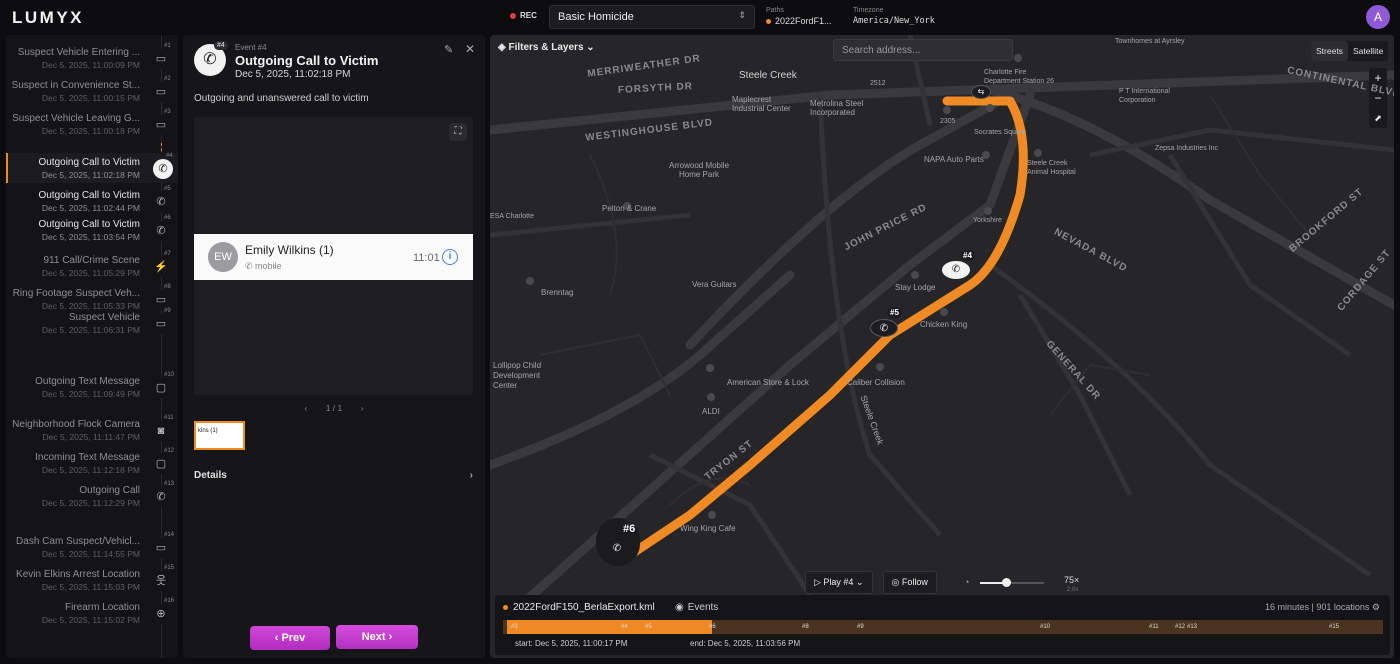  I want to click on track-tick: #8, so click(805, 627).